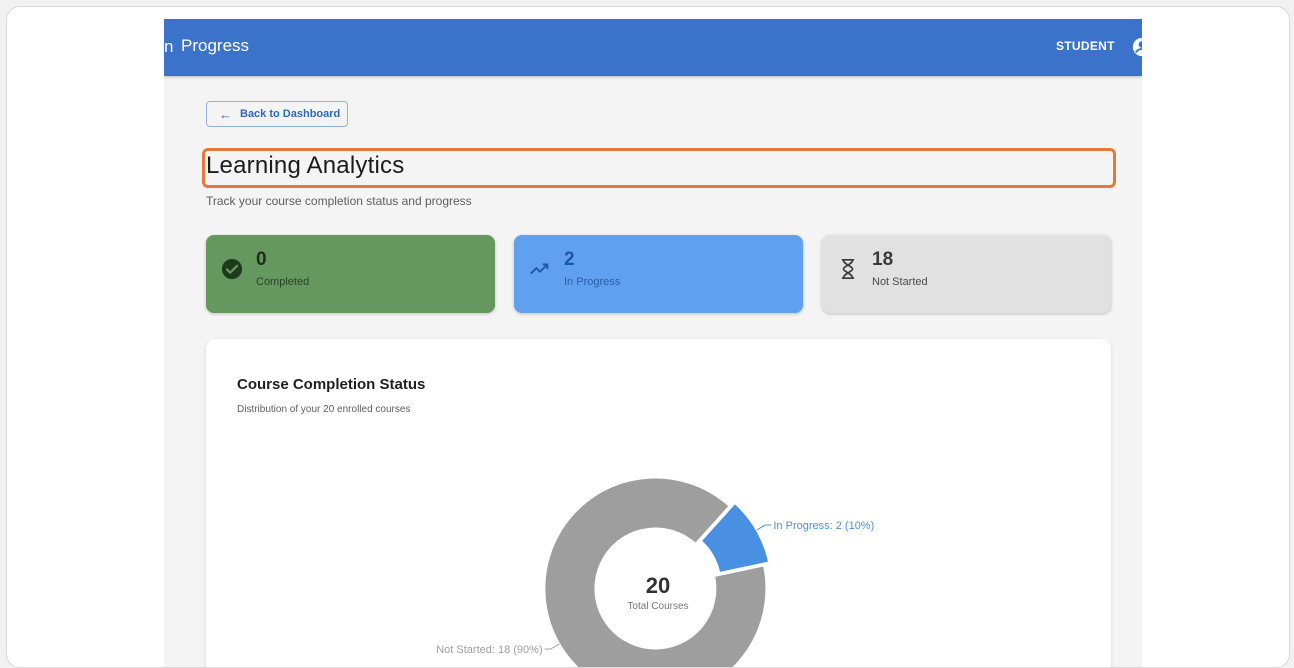 Image resolution: width=1294 pixels, height=668 pixels. What do you see at coordinates (489, 650) in the screenshot?
I see `slice-label: Not Started: 18 (90%)` at bounding box center [489, 650].